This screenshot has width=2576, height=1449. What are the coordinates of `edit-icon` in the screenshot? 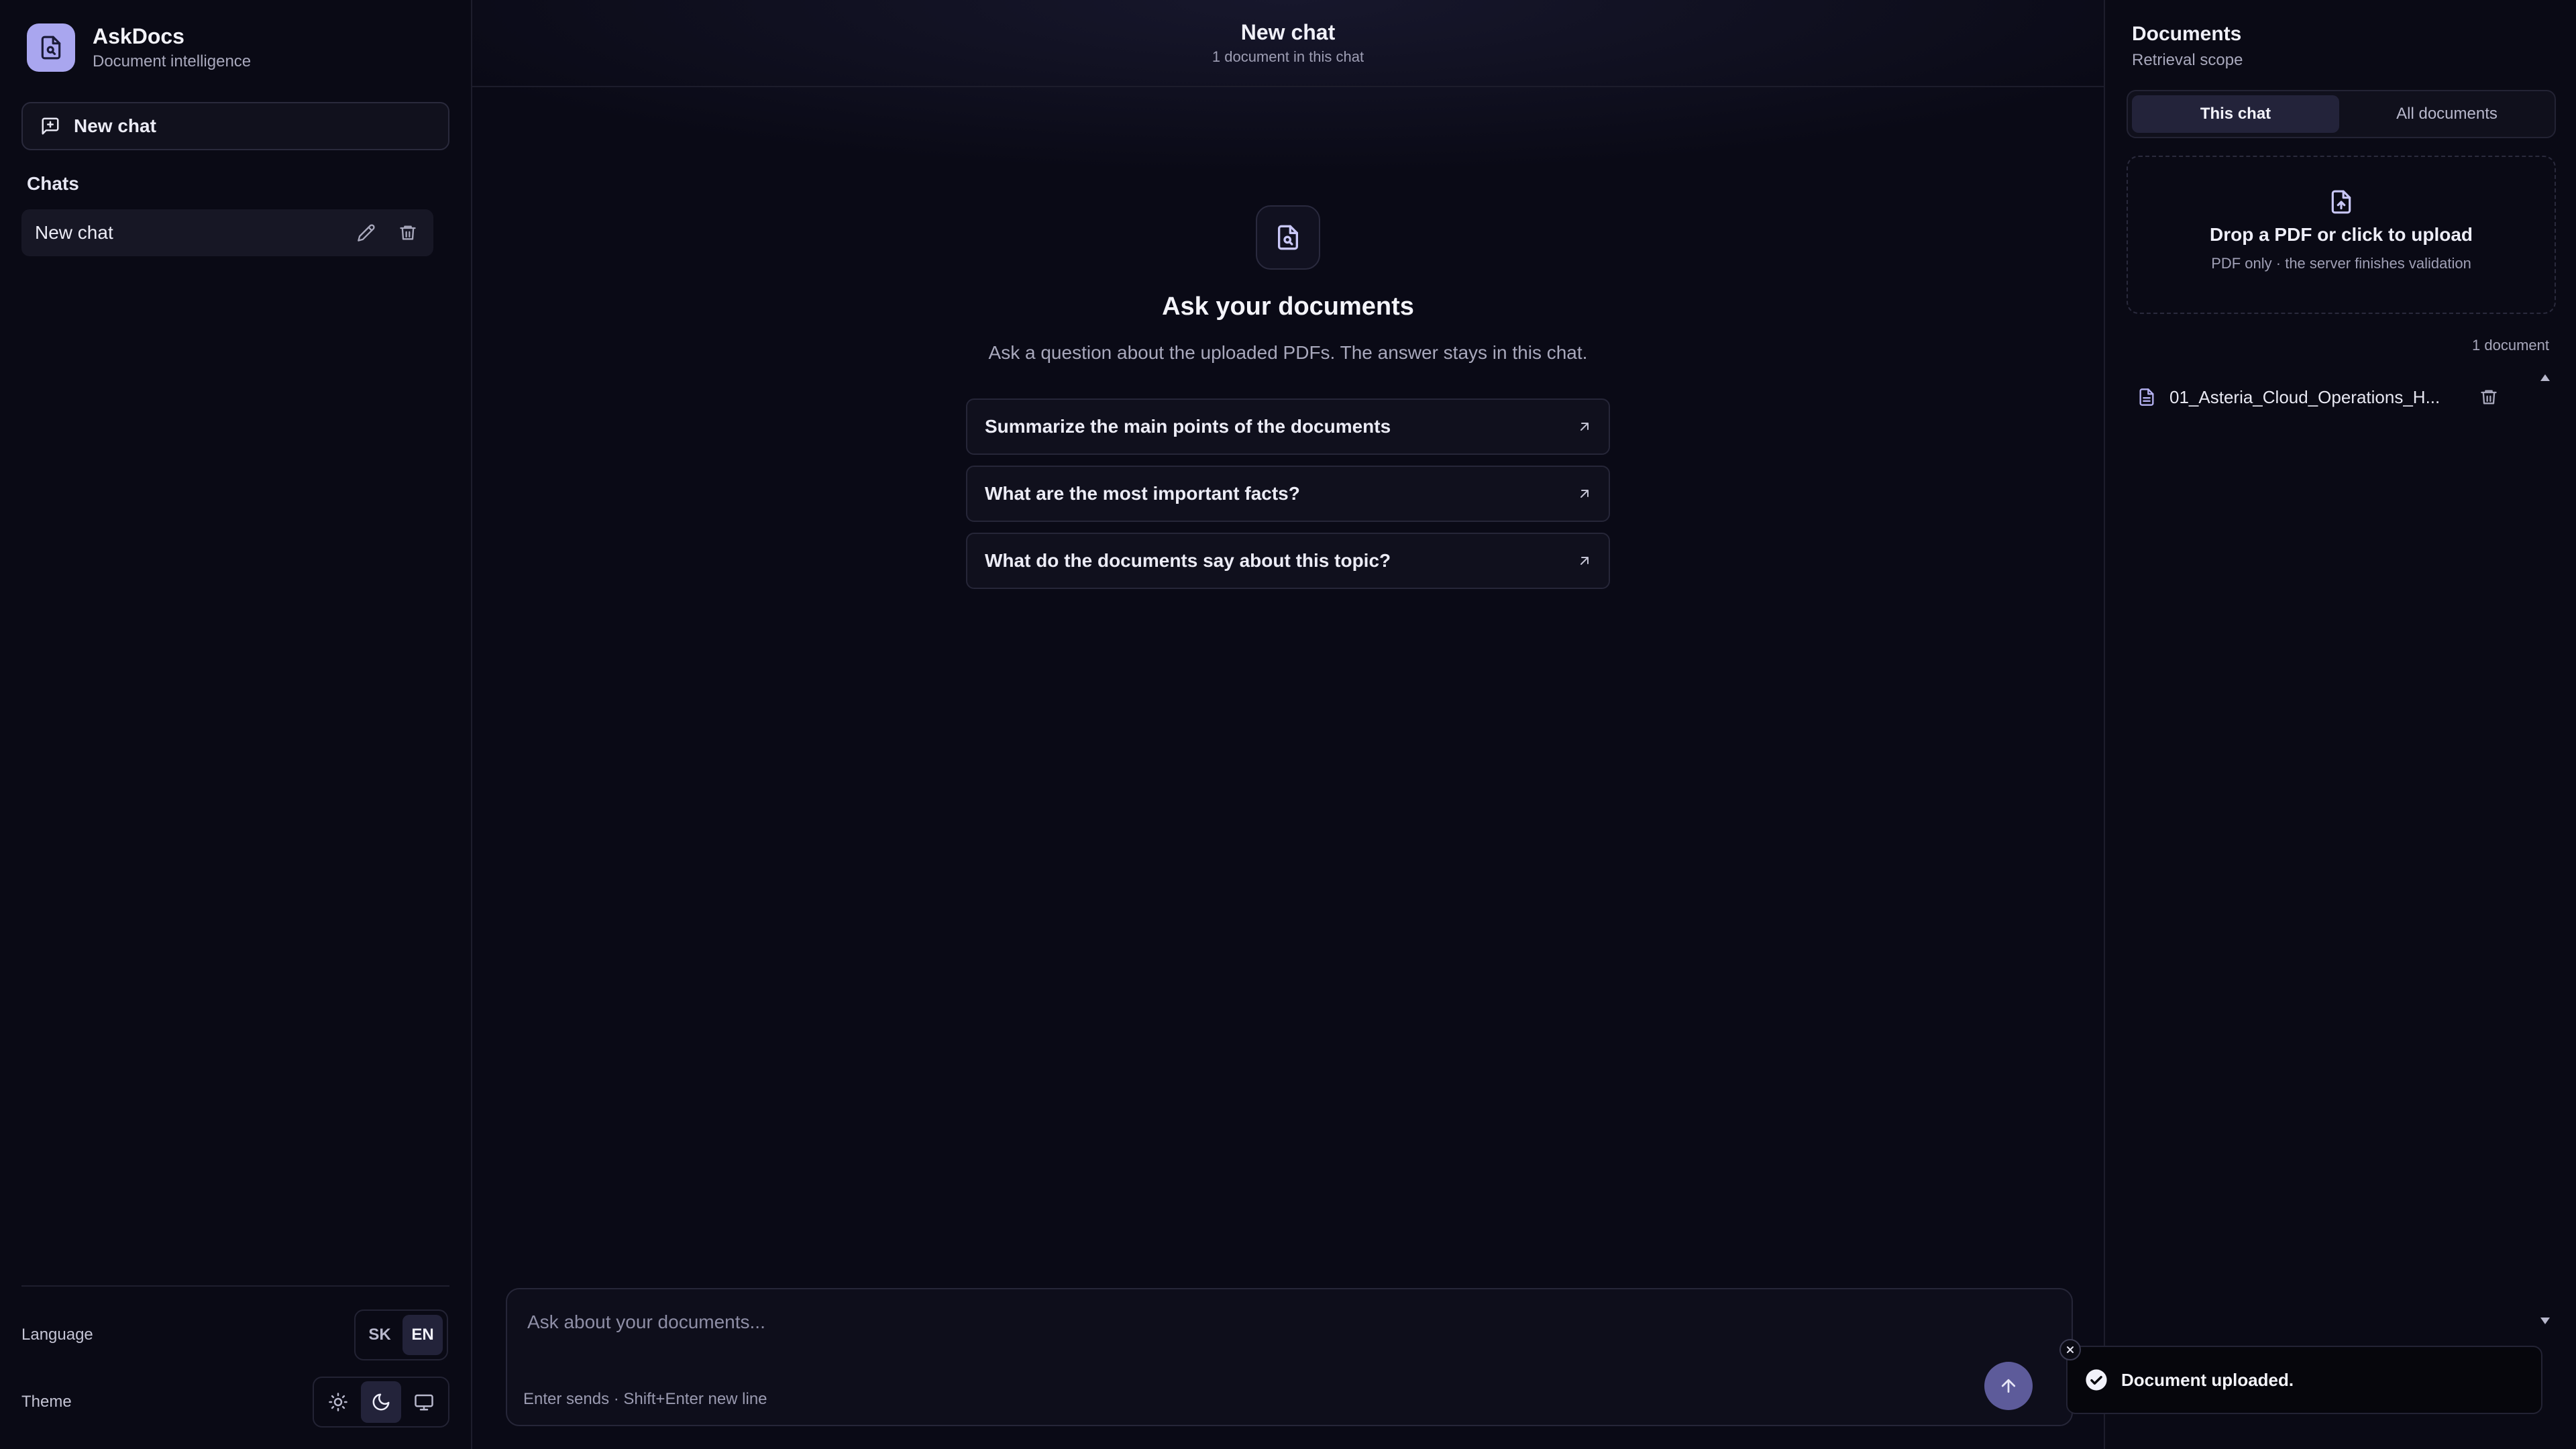 It's located at (366, 232).